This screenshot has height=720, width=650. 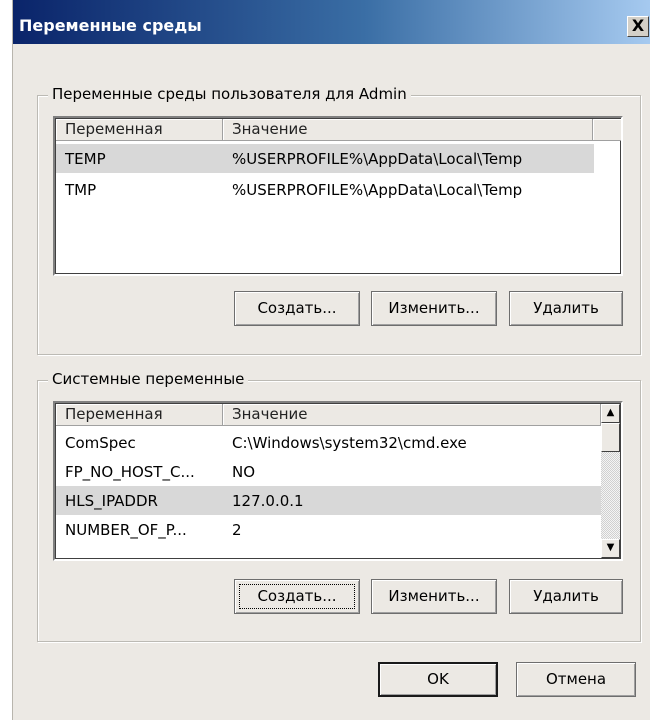 I want to click on user-var-row-temp: TEMP %USERPROFILE%\AppData\Local\Temp, so click(x=325, y=158).